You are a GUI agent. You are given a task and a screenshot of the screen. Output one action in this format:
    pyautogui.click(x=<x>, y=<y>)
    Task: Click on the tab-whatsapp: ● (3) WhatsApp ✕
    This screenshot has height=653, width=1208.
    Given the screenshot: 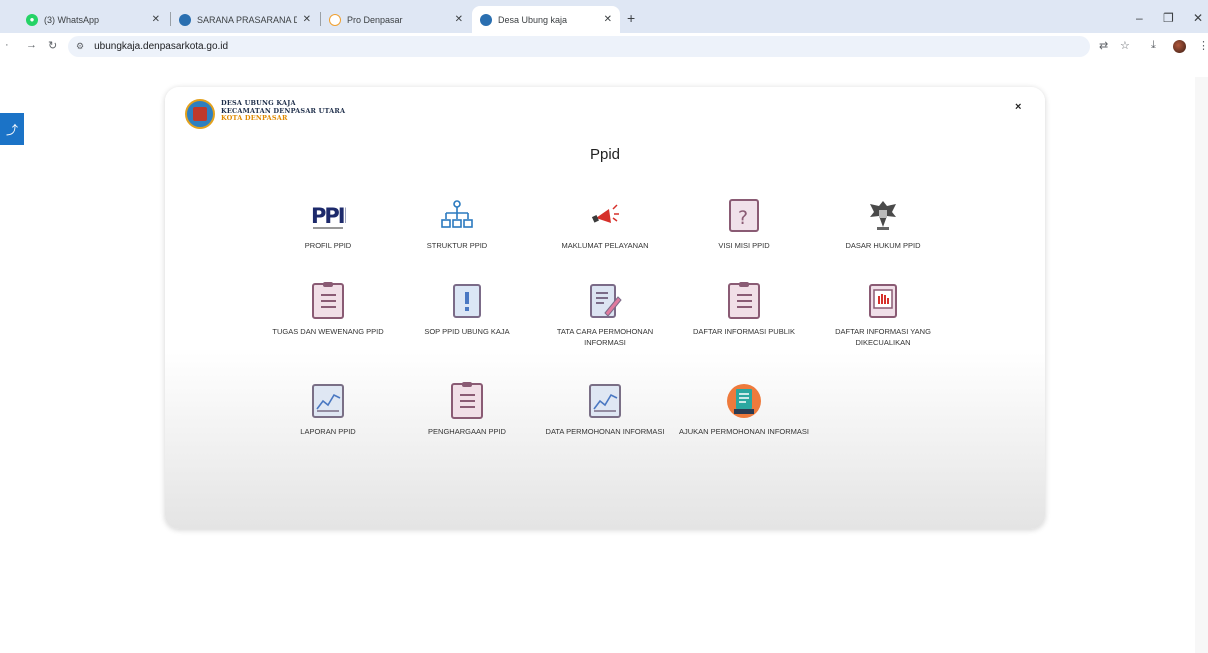 What is the action you would take?
    pyautogui.click(x=93, y=19)
    